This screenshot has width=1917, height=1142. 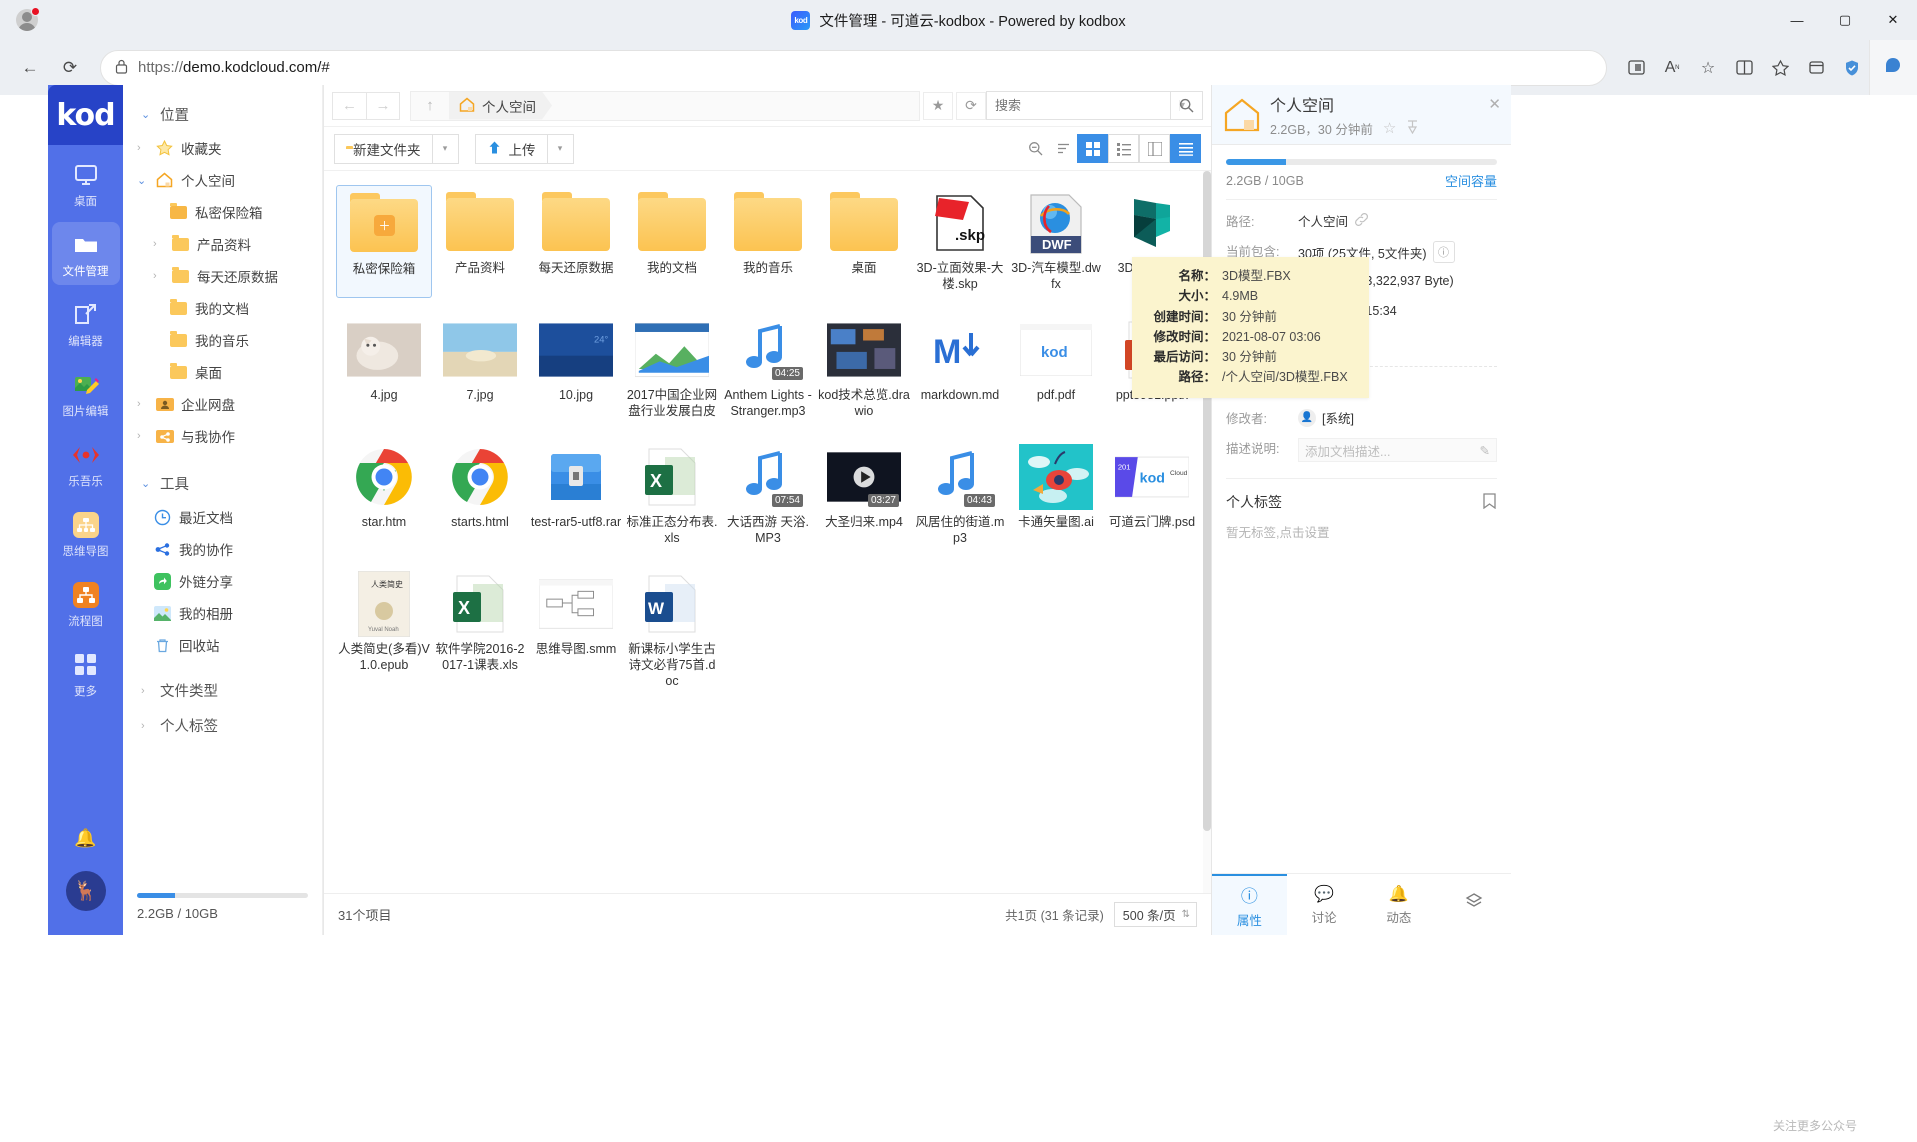 I want to click on close-icon: ✕, so click(x=1494, y=104).